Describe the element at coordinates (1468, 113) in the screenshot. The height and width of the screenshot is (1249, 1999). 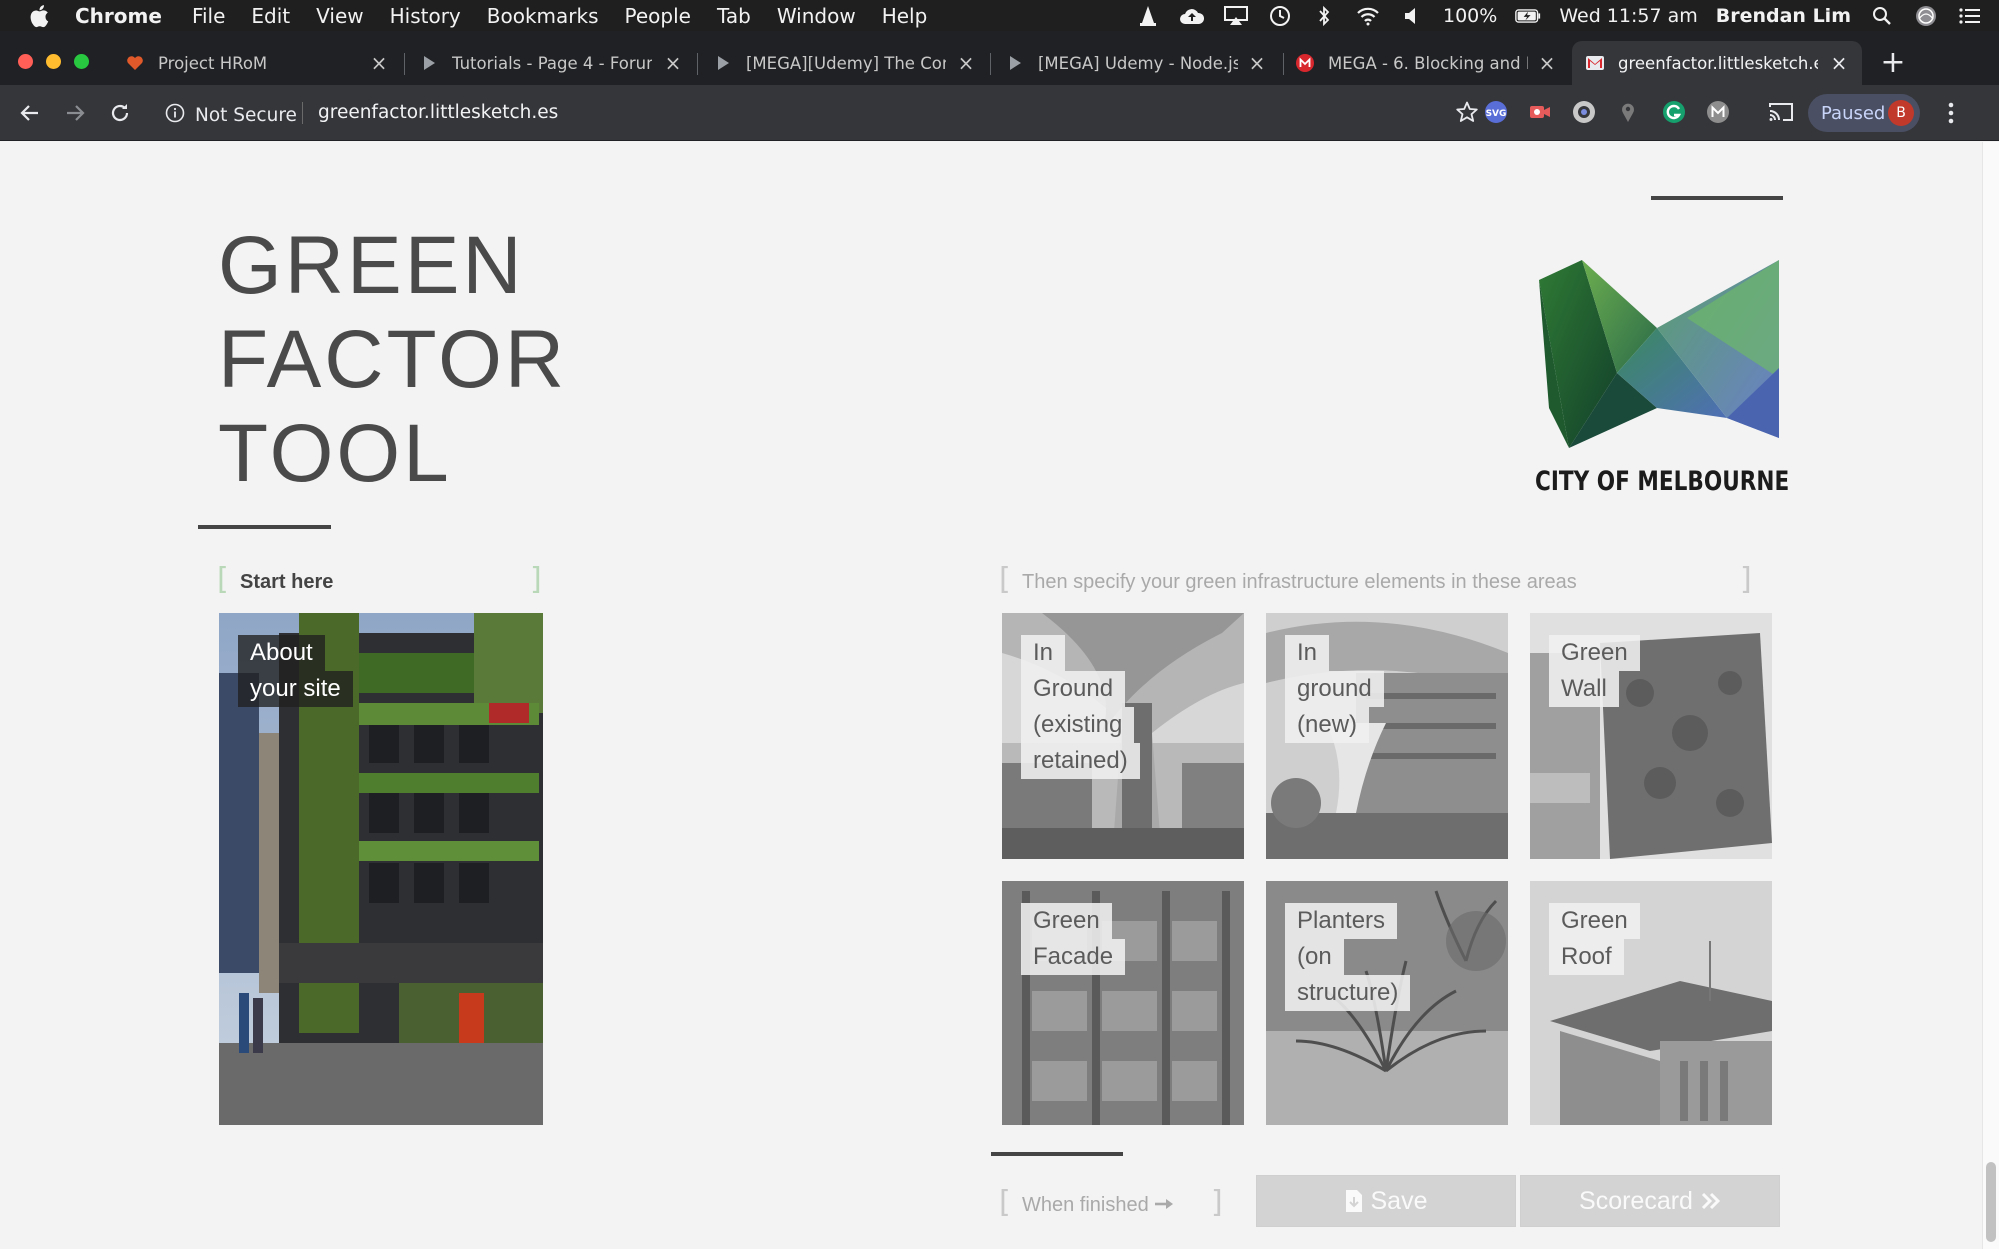
I see `bookmark-star-icon` at that location.